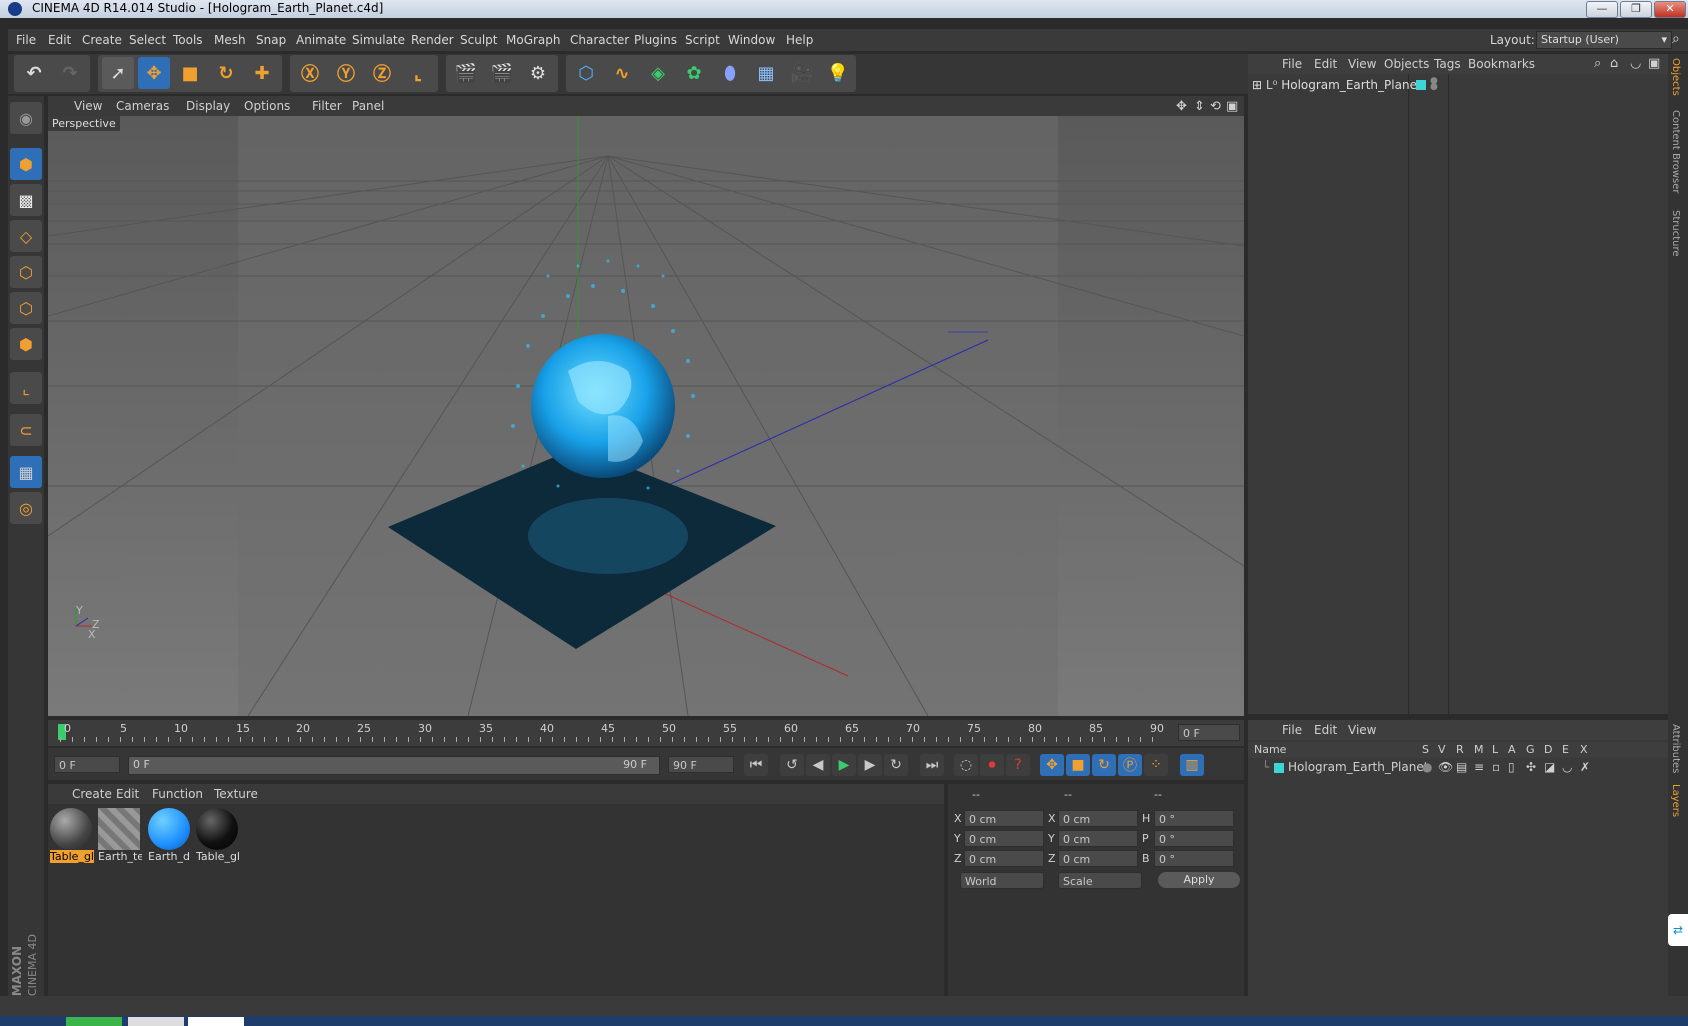 This screenshot has height=1026, width=1688. Describe the element at coordinates (701, 764) in the screenshot. I see `max-frame-field: 90 F` at that location.